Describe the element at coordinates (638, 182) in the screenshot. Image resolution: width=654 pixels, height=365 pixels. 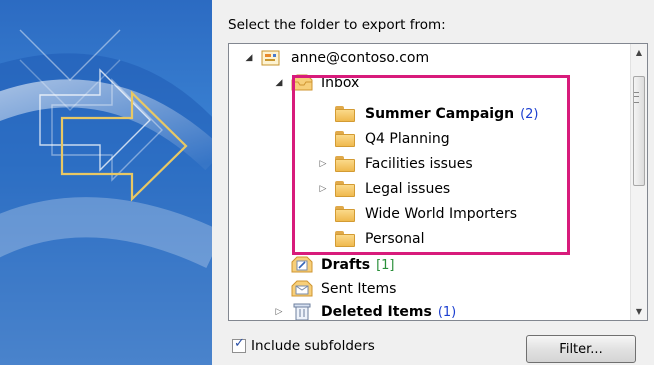
I see `tree-scrollbar: ▲ ▼` at that location.